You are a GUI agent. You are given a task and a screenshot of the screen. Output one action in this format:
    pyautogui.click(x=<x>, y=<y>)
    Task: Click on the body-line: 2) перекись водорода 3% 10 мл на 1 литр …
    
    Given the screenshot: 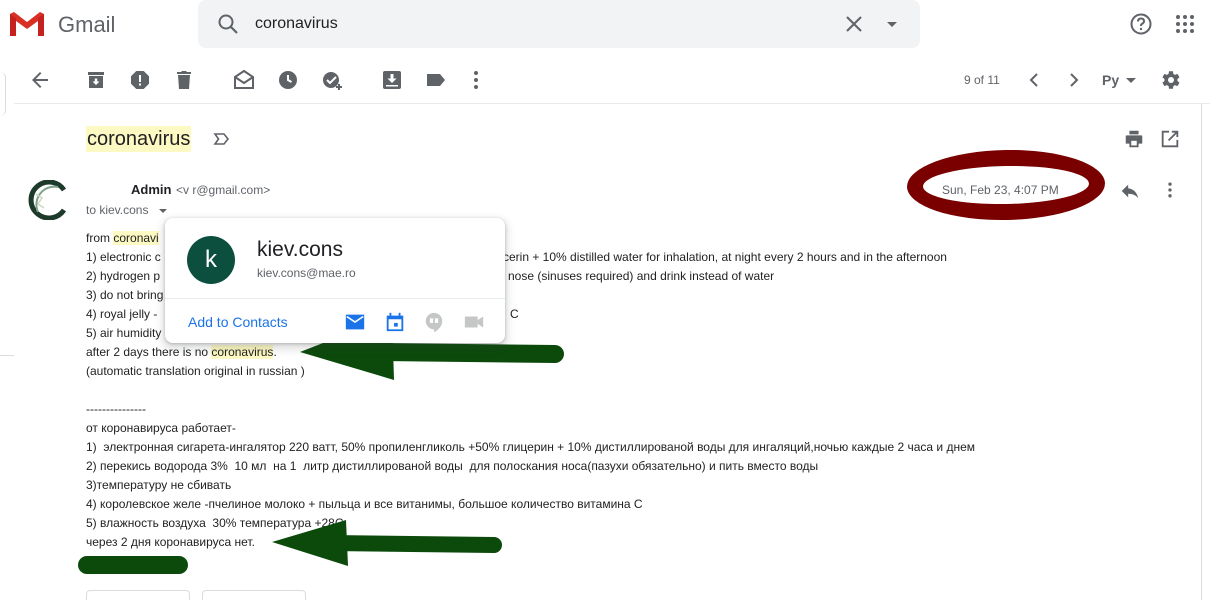 What is the action you would take?
    pyautogui.click(x=586, y=466)
    